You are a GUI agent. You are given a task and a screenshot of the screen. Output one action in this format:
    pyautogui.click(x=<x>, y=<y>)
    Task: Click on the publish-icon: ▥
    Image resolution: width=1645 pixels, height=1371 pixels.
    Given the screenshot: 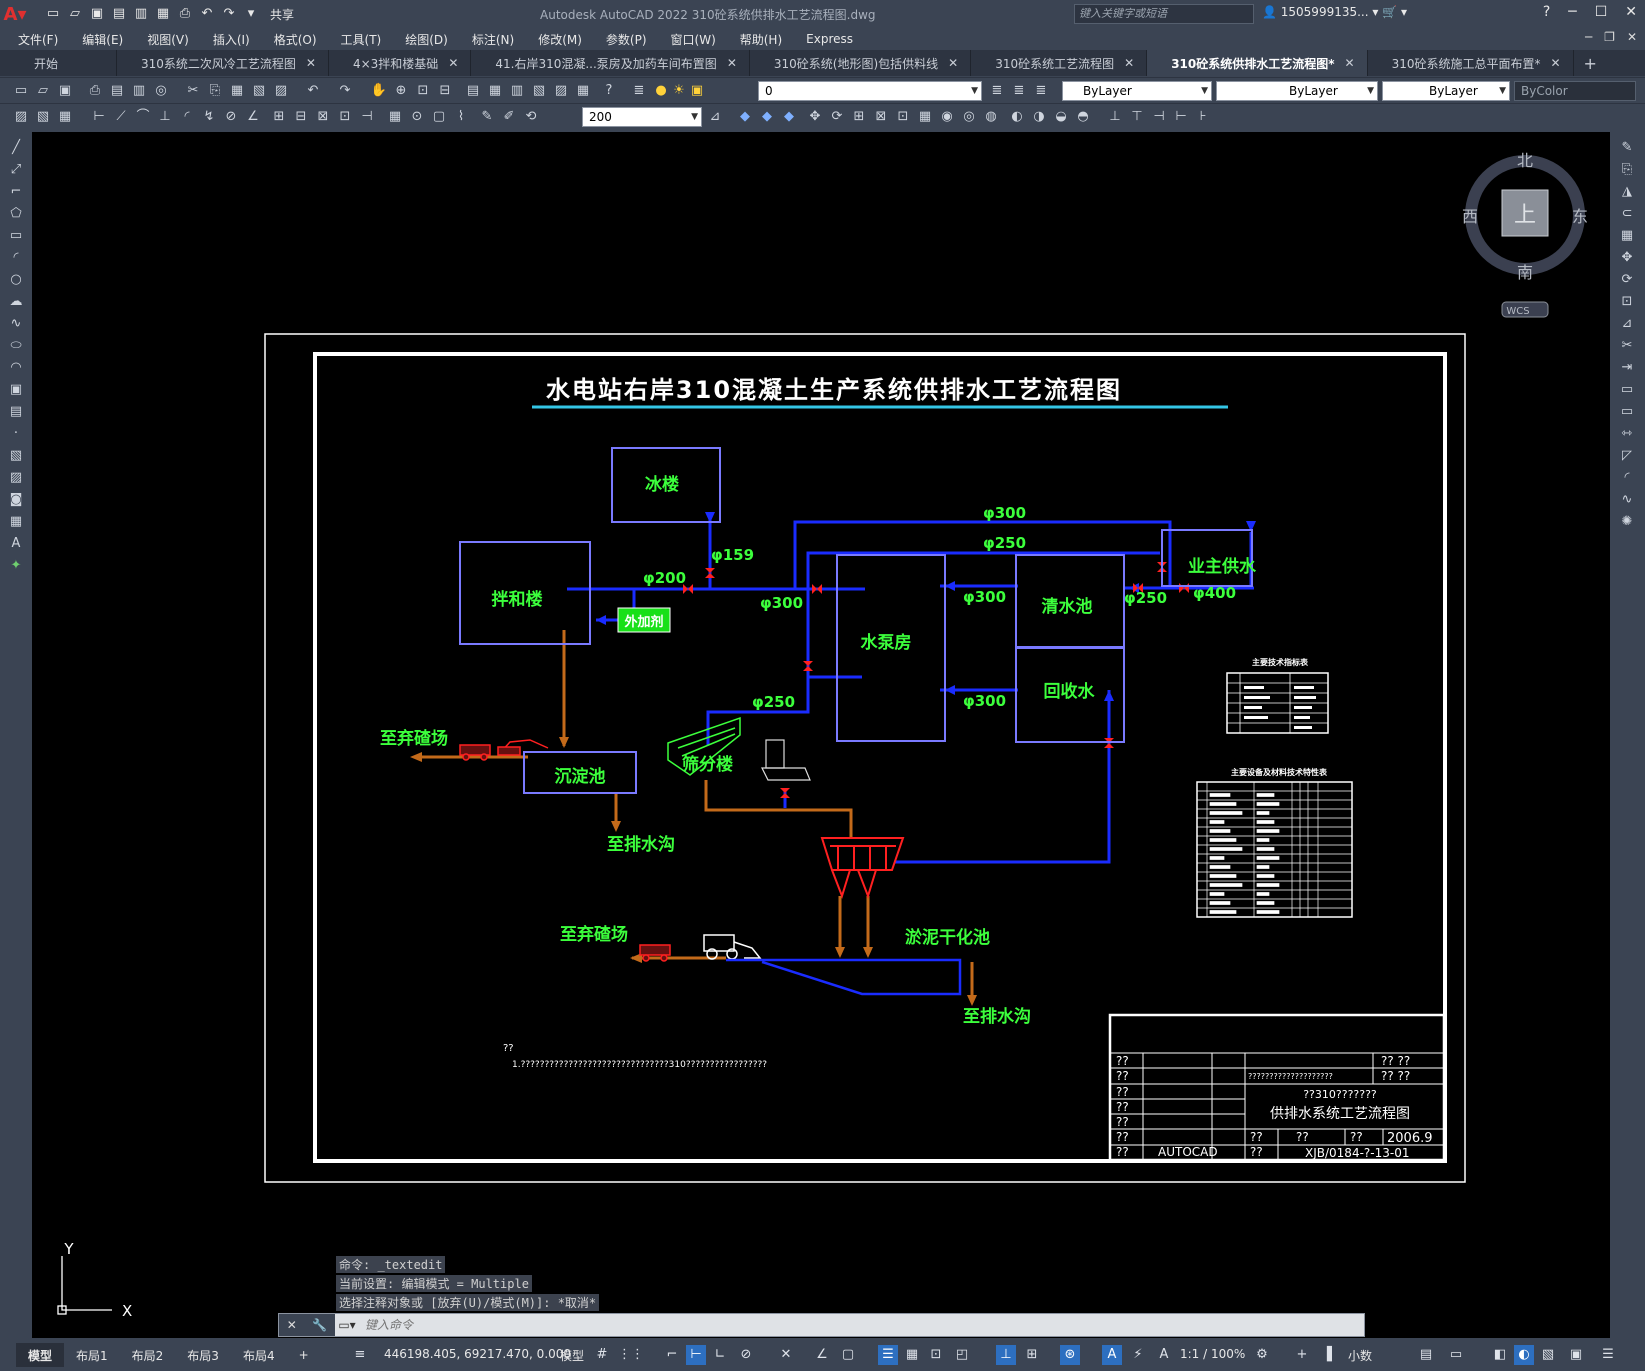 What is the action you would take?
    pyautogui.click(x=139, y=91)
    